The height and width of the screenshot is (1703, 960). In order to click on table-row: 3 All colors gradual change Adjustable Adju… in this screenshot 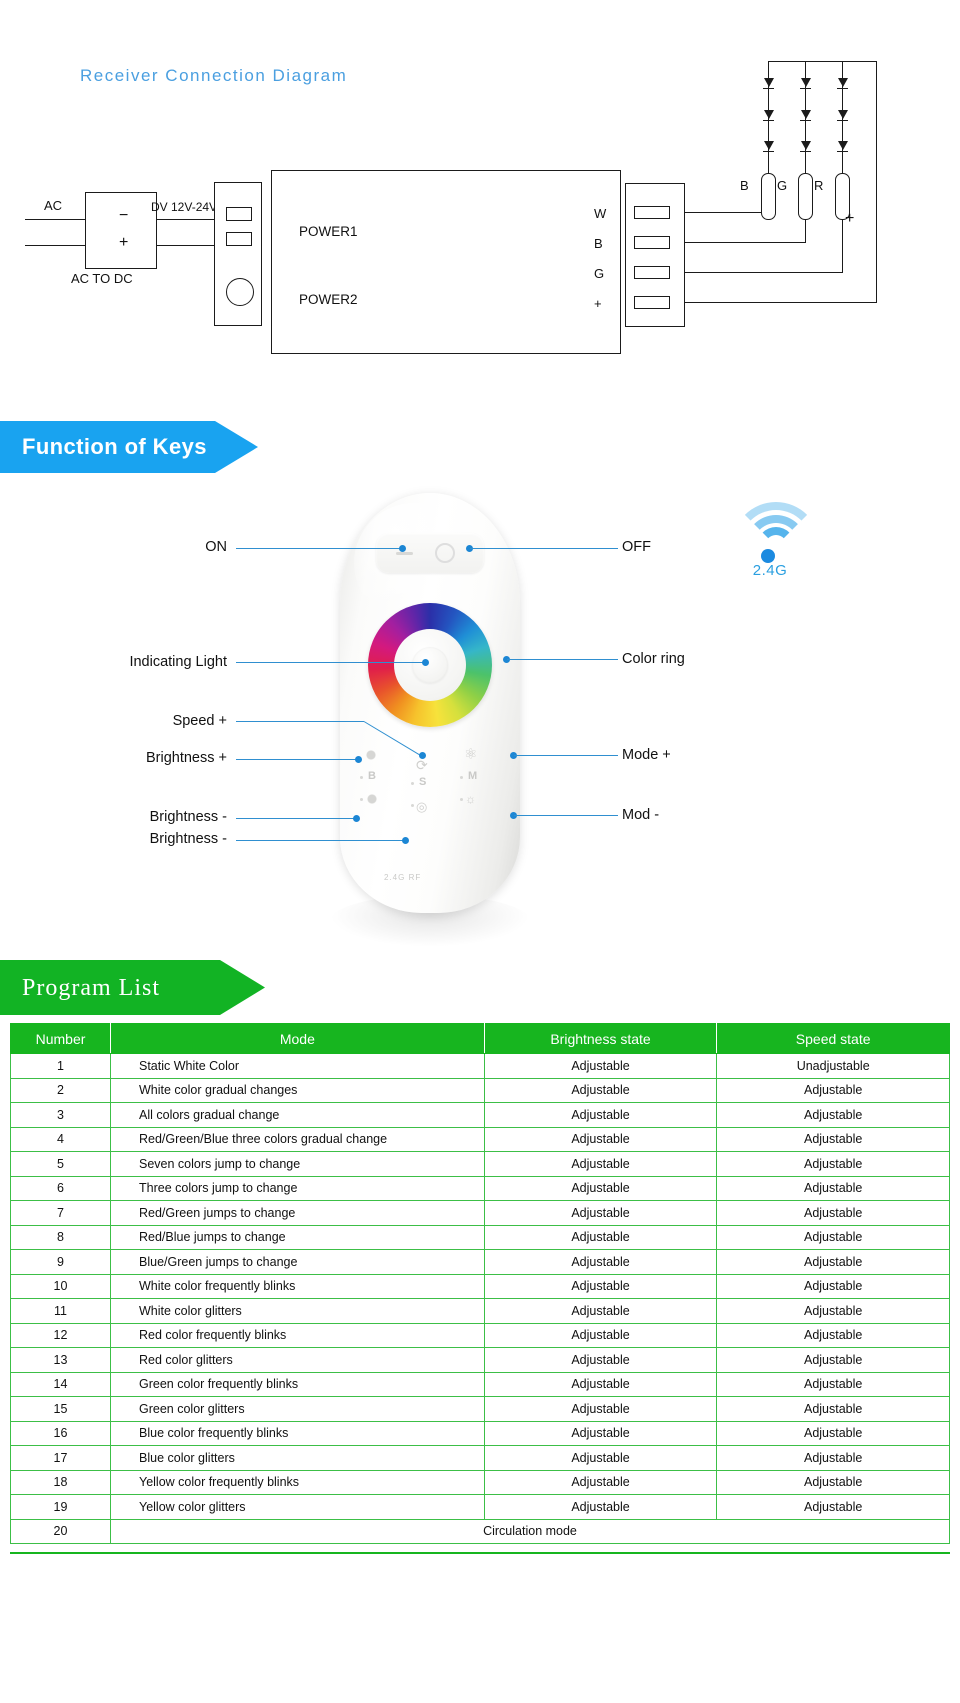, I will do `click(480, 1115)`.